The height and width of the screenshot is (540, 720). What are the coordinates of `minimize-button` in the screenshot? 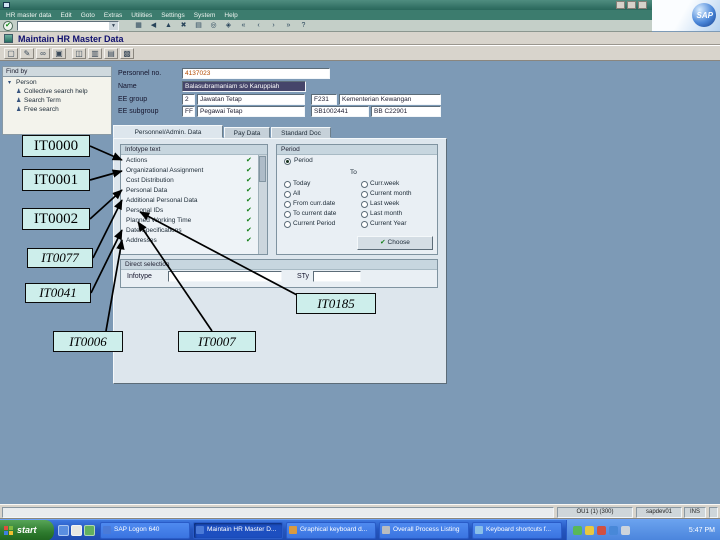 It's located at (620, 5).